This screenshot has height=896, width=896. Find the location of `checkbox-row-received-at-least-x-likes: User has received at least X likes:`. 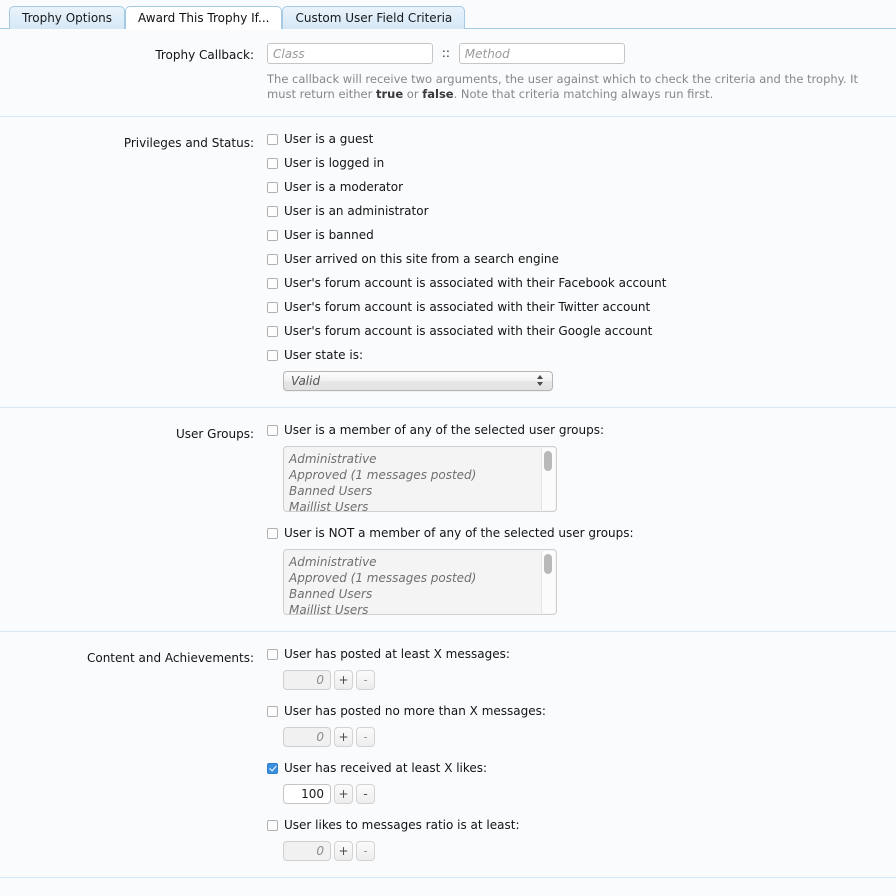

checkbox-row-received-at-least-x-likes: User has received at least X likes: is located at coordinates (581, 768).